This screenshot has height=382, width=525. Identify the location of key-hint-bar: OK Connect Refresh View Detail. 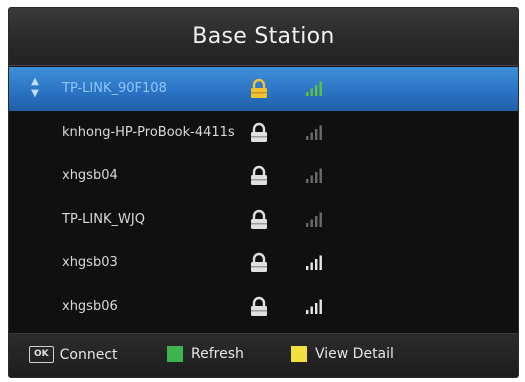
(263, 355).